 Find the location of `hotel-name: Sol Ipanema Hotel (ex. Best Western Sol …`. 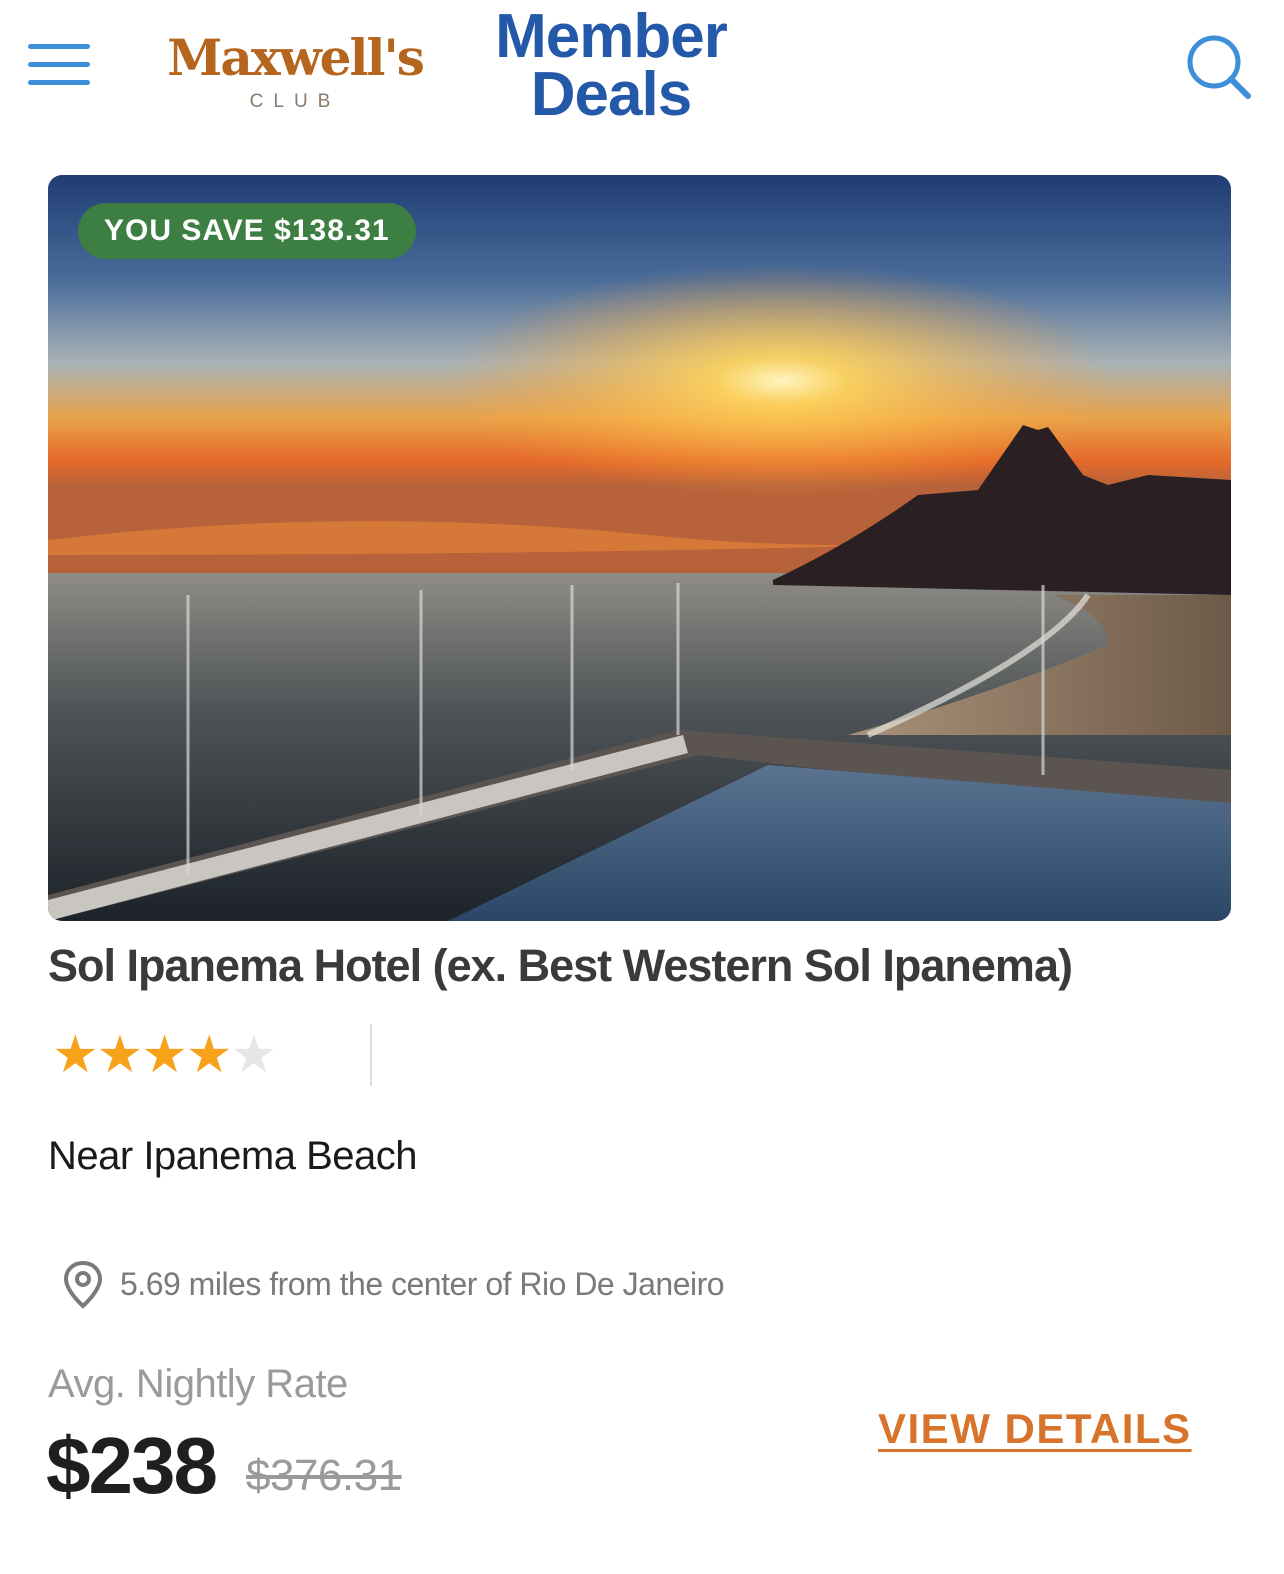

hotel-name: Sol Ipanema Hotel (ex. Best Western Sol … is located at coordinates (648, 966).